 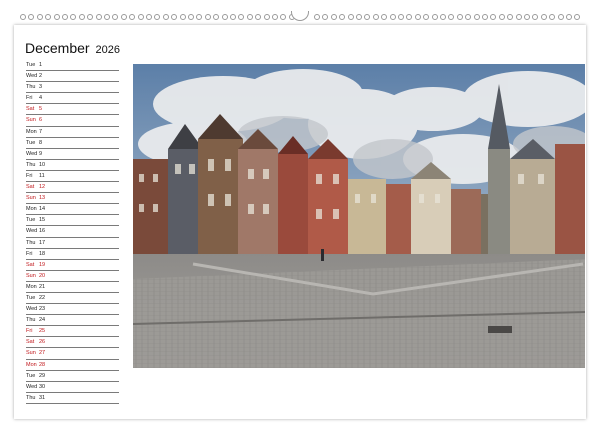 What do you see at coordinates (42, 320) in the screenshot?
I see `day-number: 24` at bounding box center [42, 320].